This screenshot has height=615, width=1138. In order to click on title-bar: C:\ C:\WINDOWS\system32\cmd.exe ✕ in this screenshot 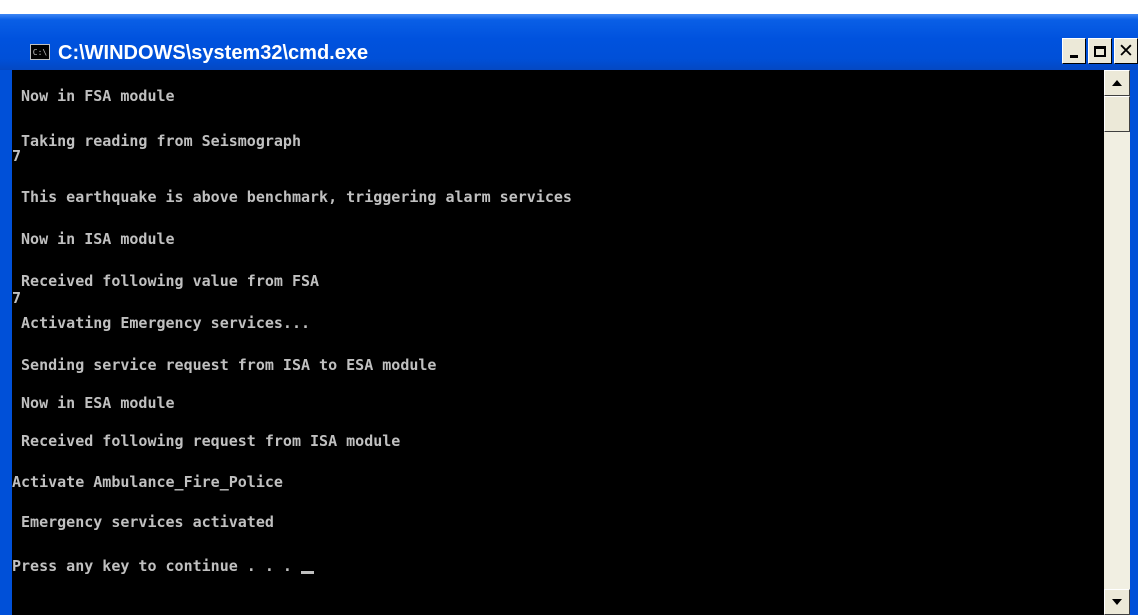, I will do `click(569, 42)`.